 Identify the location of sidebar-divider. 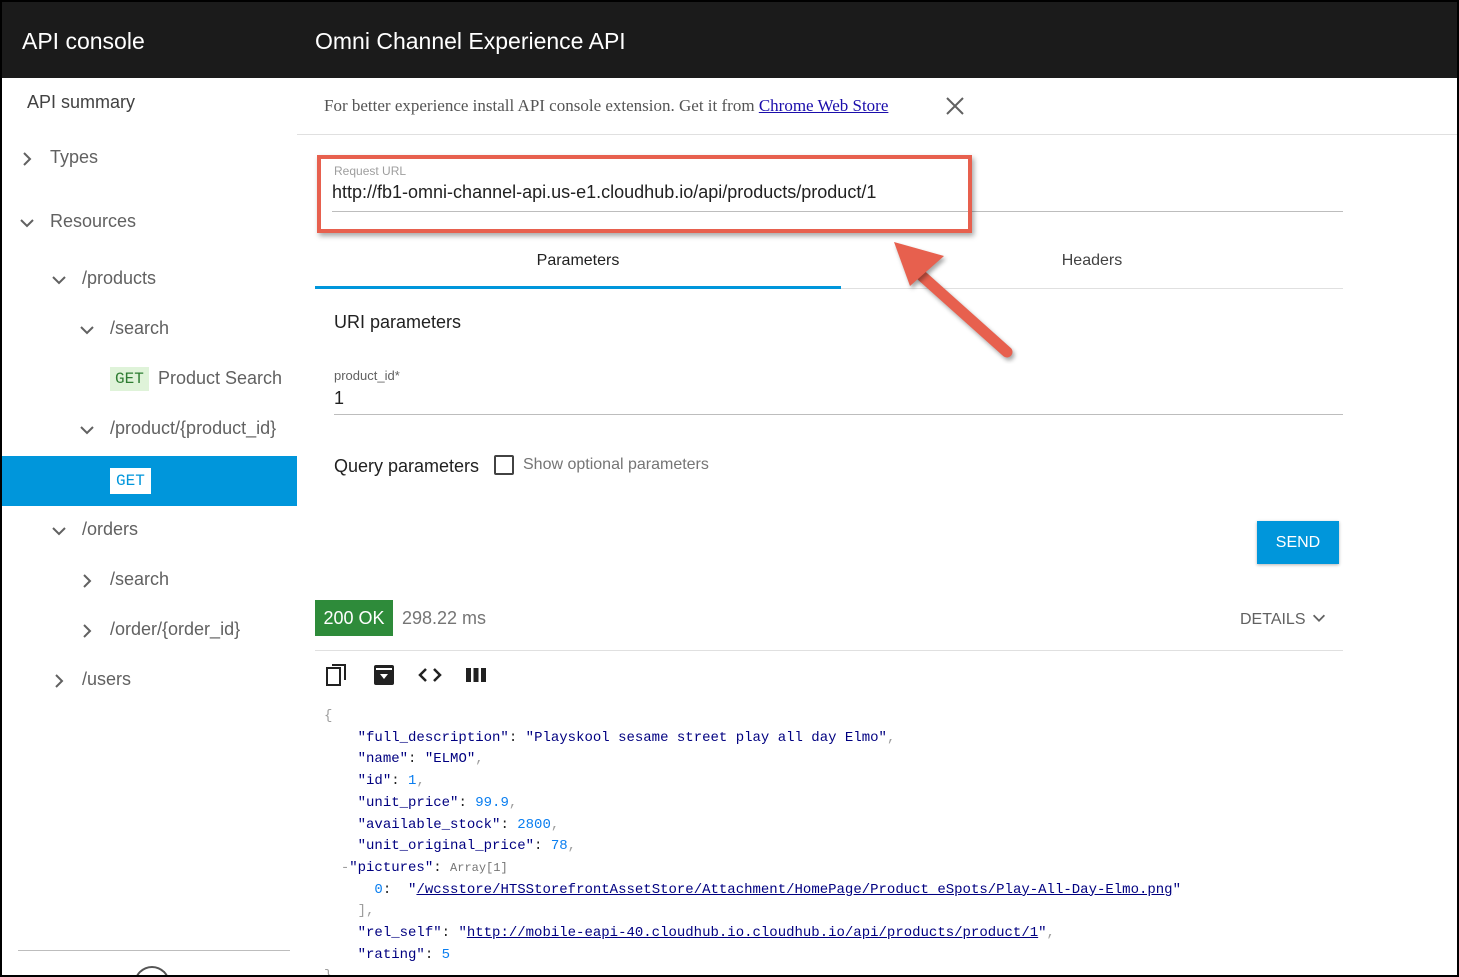
(154, 950).